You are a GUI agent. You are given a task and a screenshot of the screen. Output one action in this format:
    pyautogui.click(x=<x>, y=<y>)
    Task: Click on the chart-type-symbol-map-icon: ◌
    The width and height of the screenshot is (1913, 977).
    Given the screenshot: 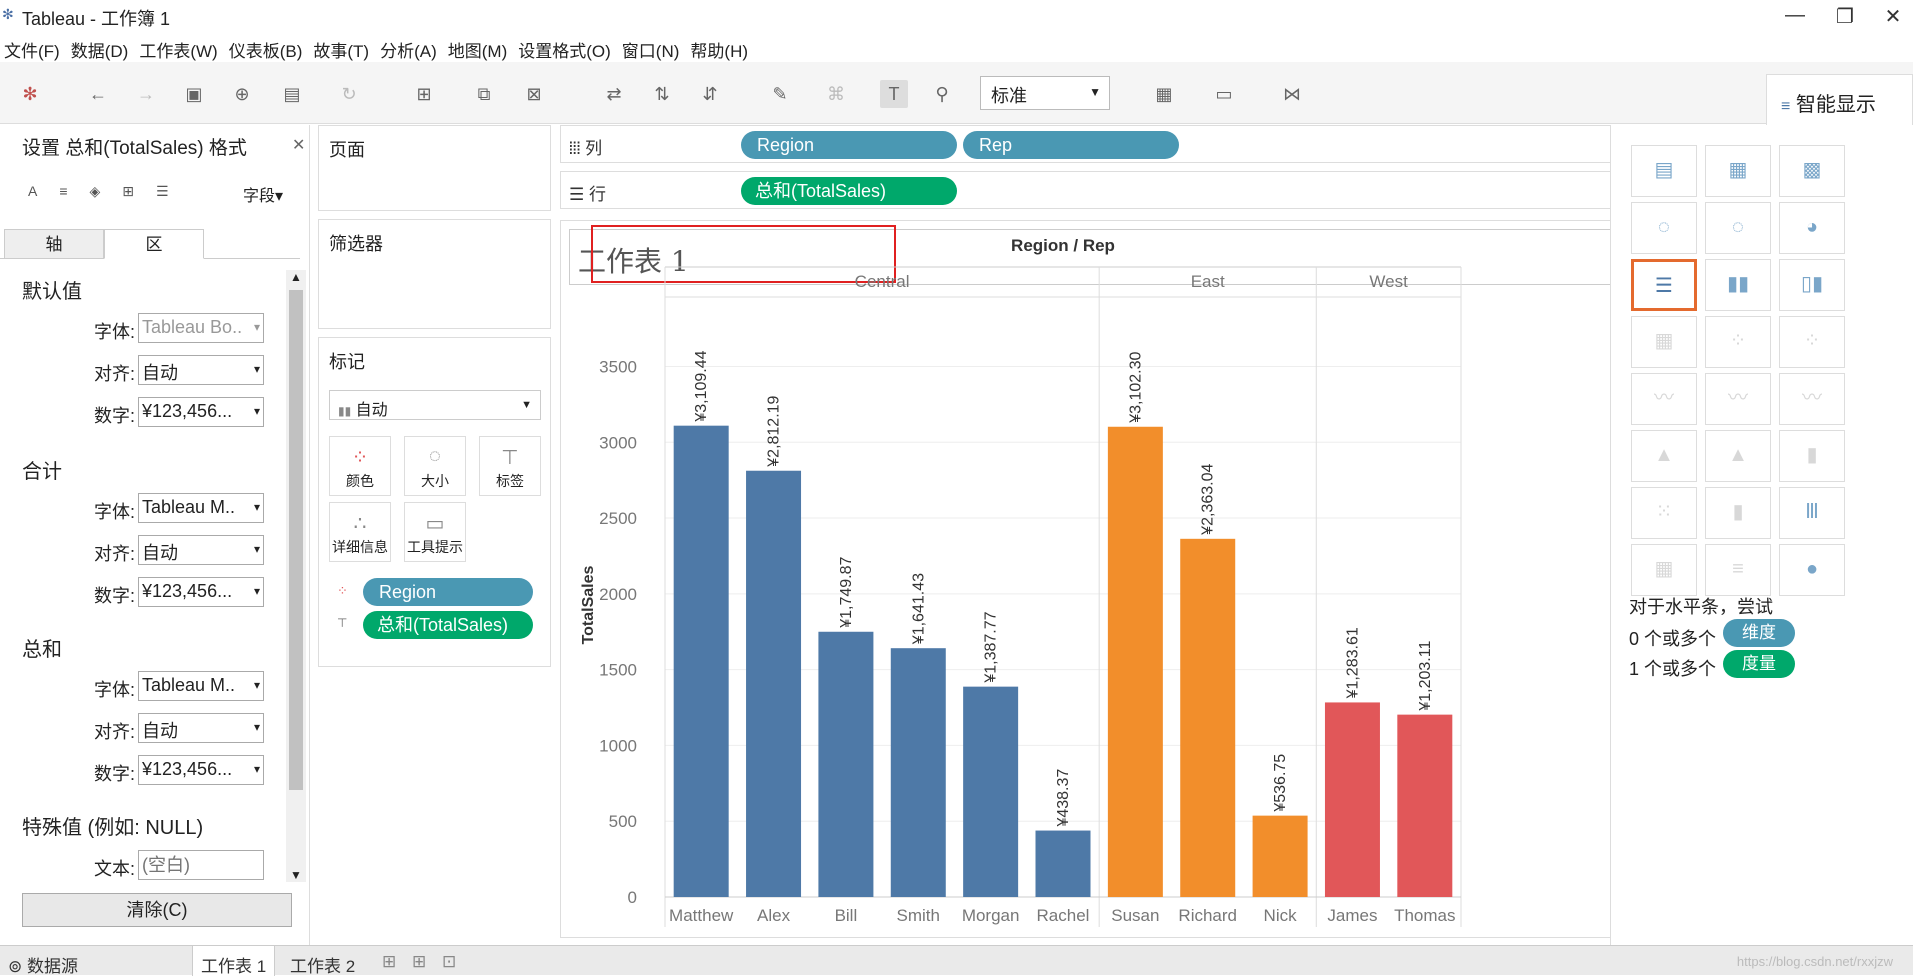 What is the action you would take?
    pyautogui.click(x=1664, y=228)
    